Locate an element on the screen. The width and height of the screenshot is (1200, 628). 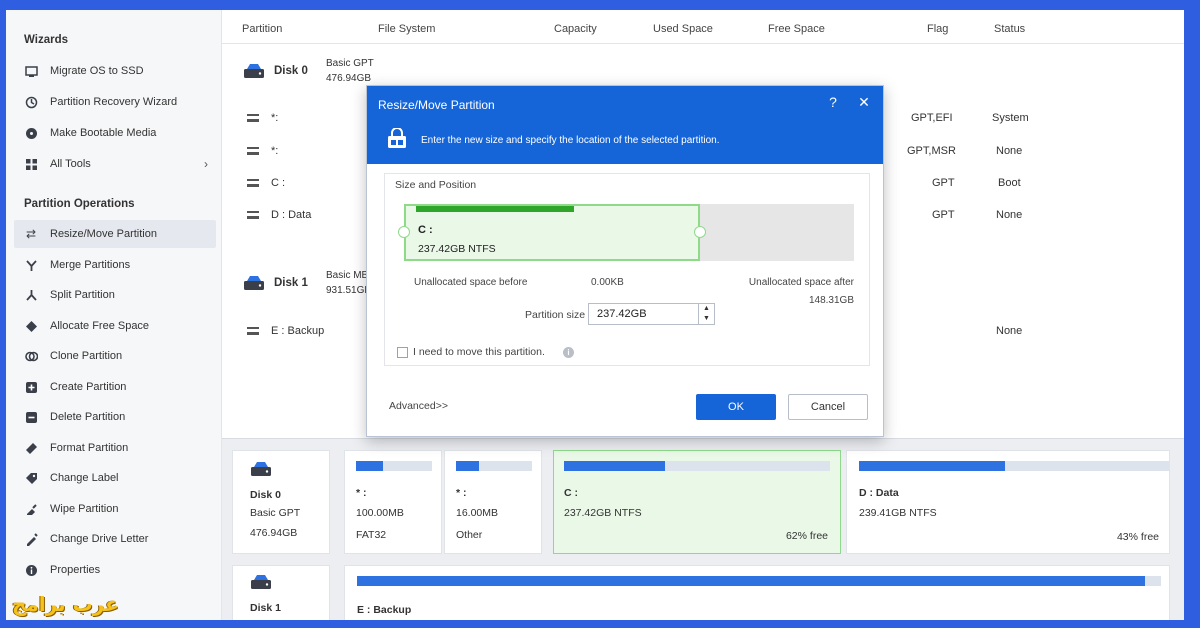
drive-letter-icon is located at coordinates (31, 539).